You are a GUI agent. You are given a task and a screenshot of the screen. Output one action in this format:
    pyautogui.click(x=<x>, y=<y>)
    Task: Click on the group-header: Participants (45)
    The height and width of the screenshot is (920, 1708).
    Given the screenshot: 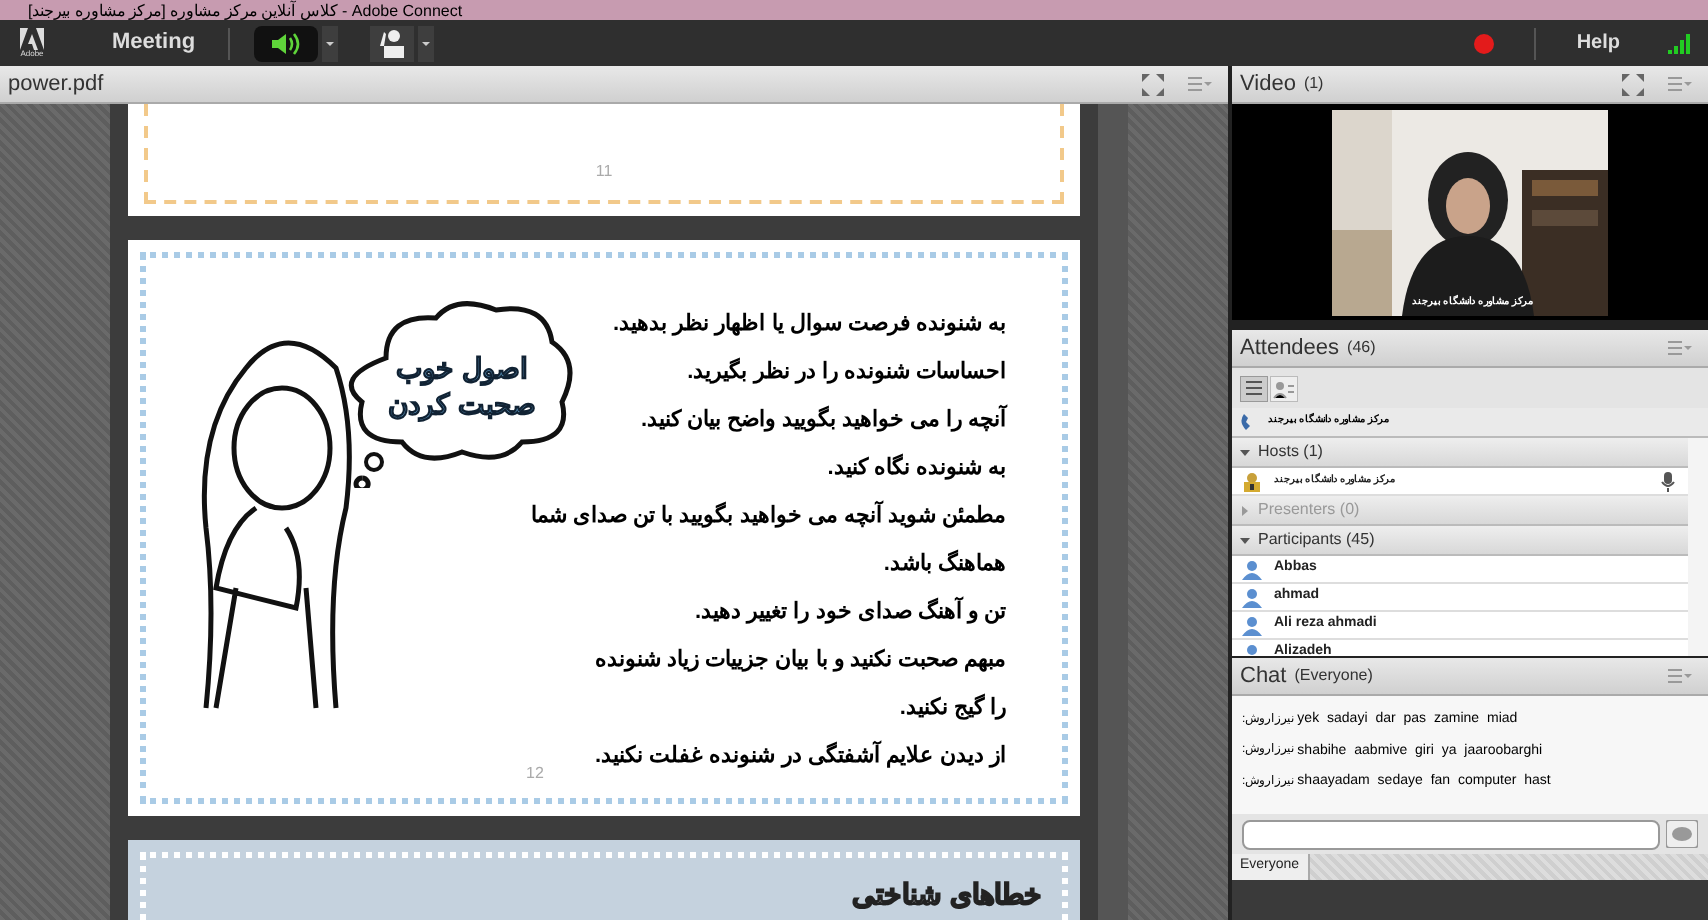 What is the action you would take?
    pyautogui.click(x=1460, y=541)
    